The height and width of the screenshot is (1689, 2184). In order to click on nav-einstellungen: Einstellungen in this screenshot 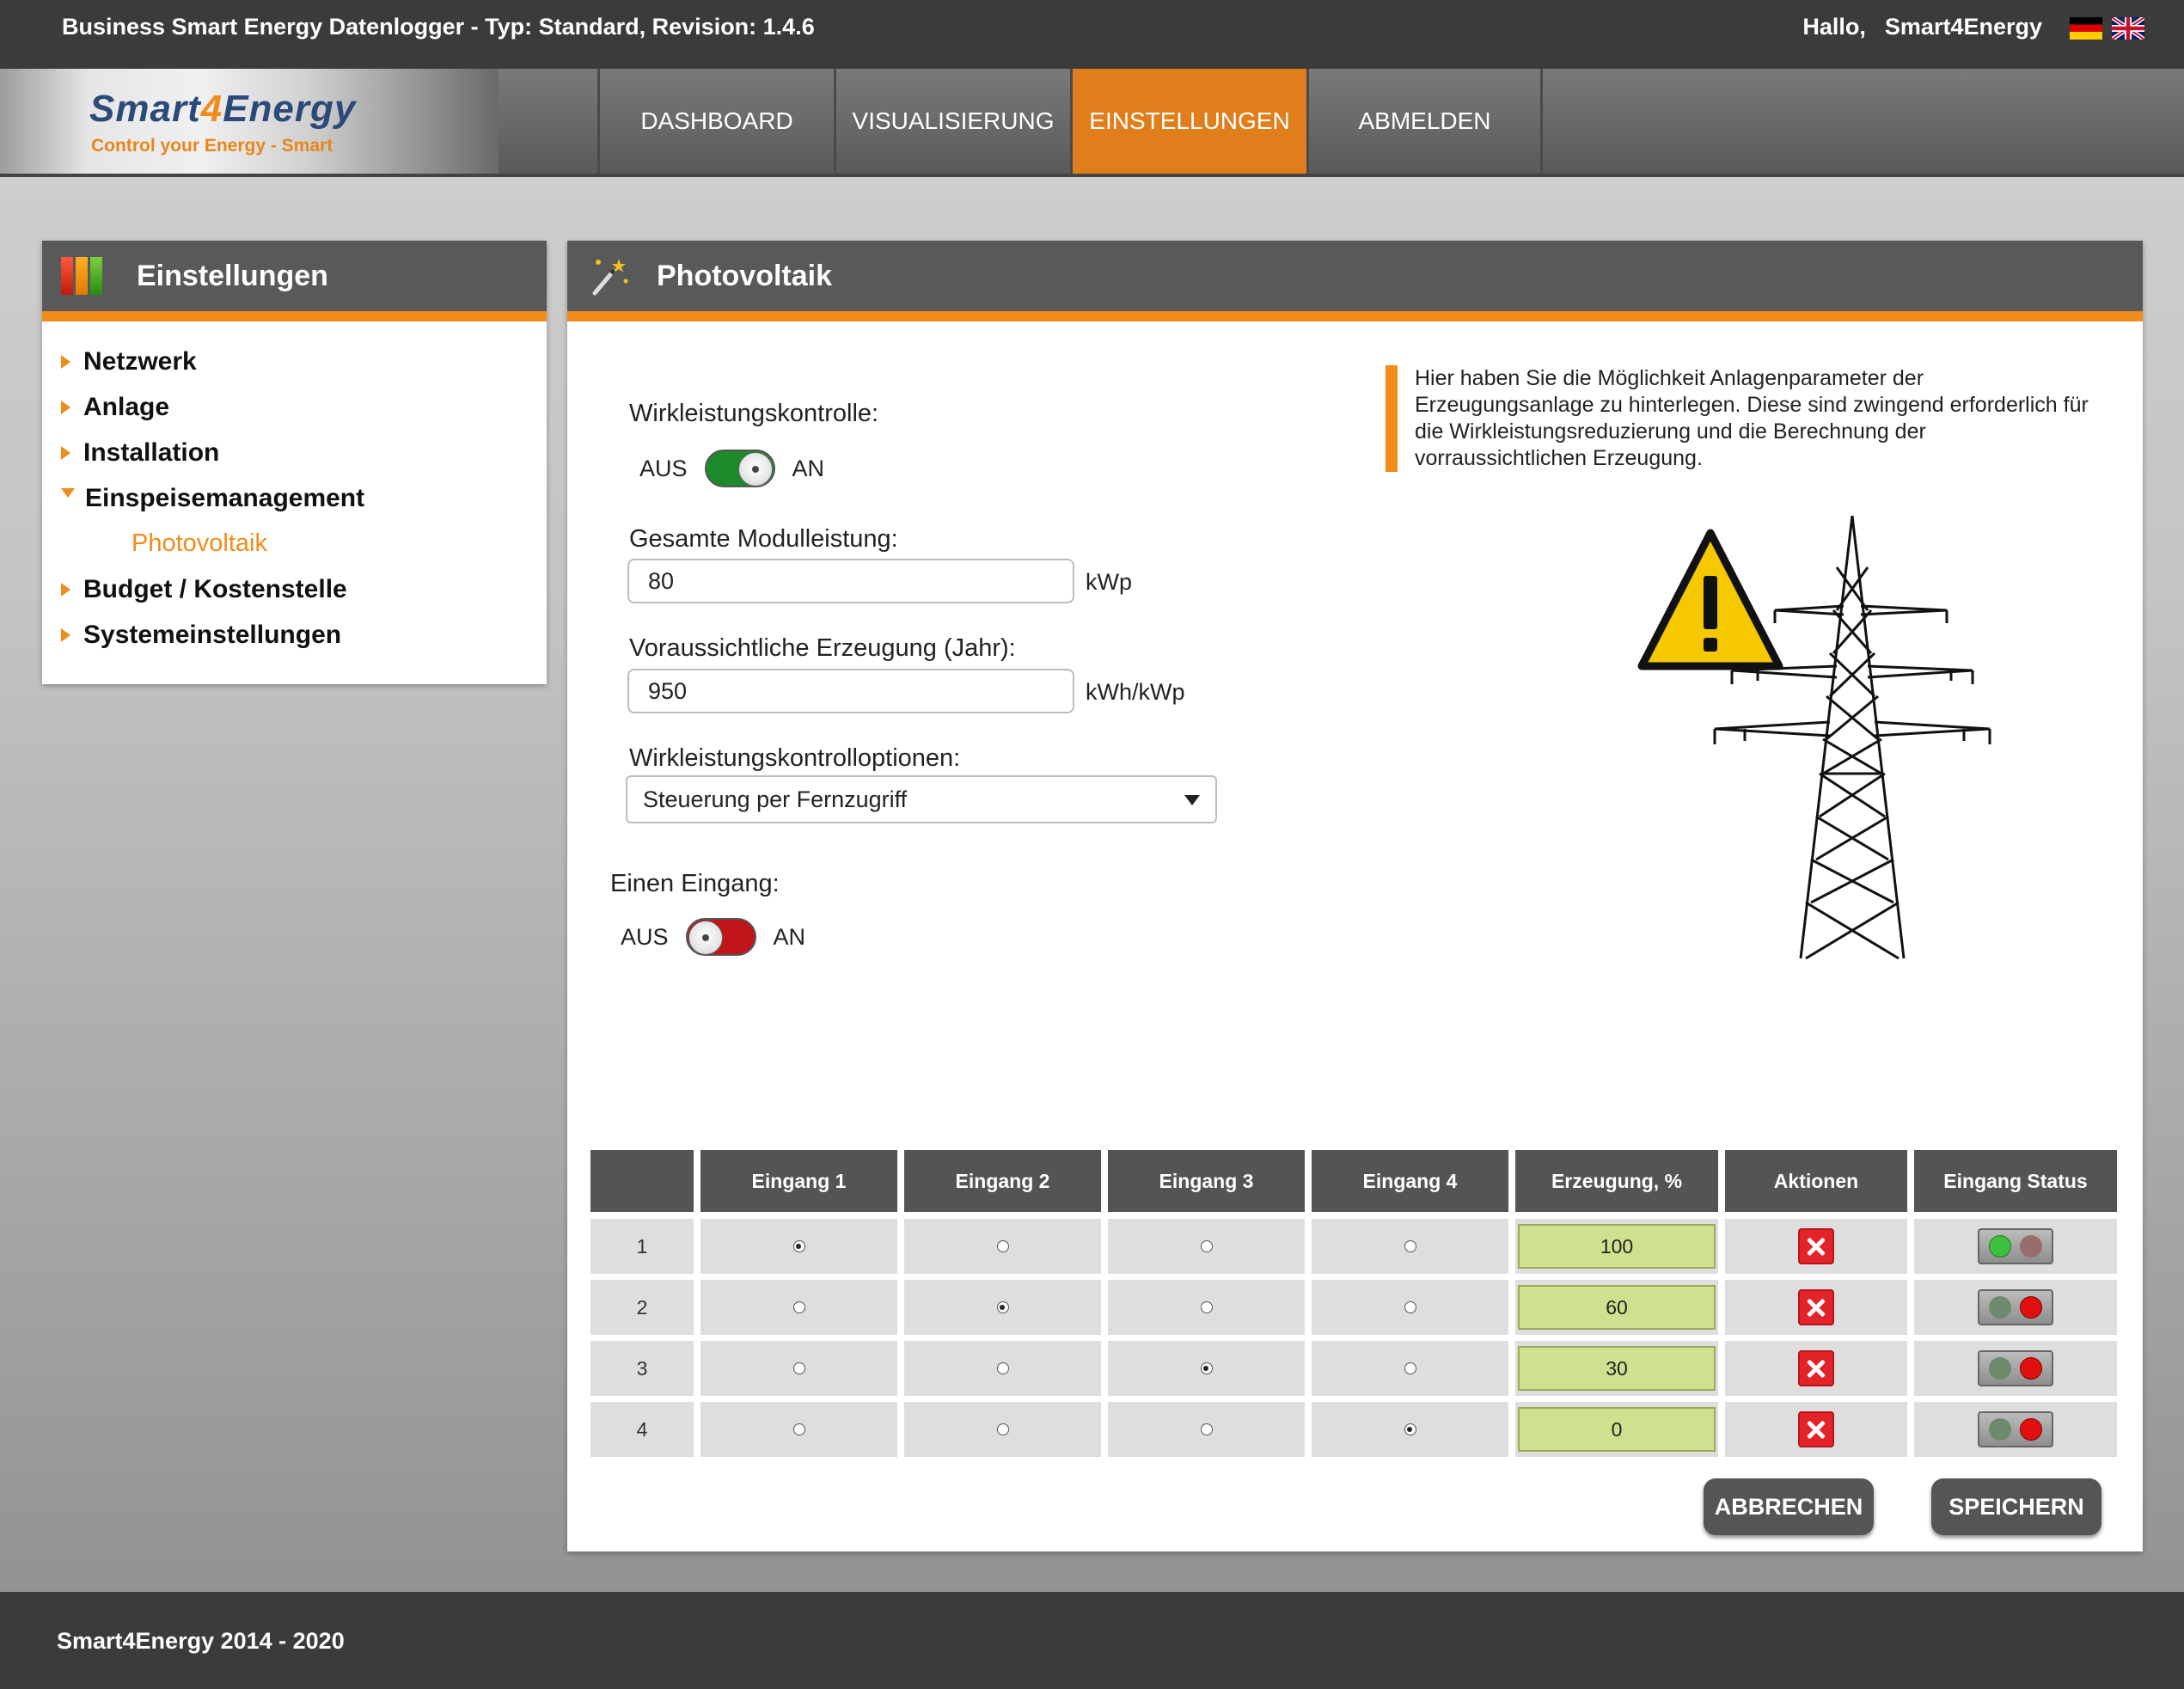, I will do `click(1188, 121)`.